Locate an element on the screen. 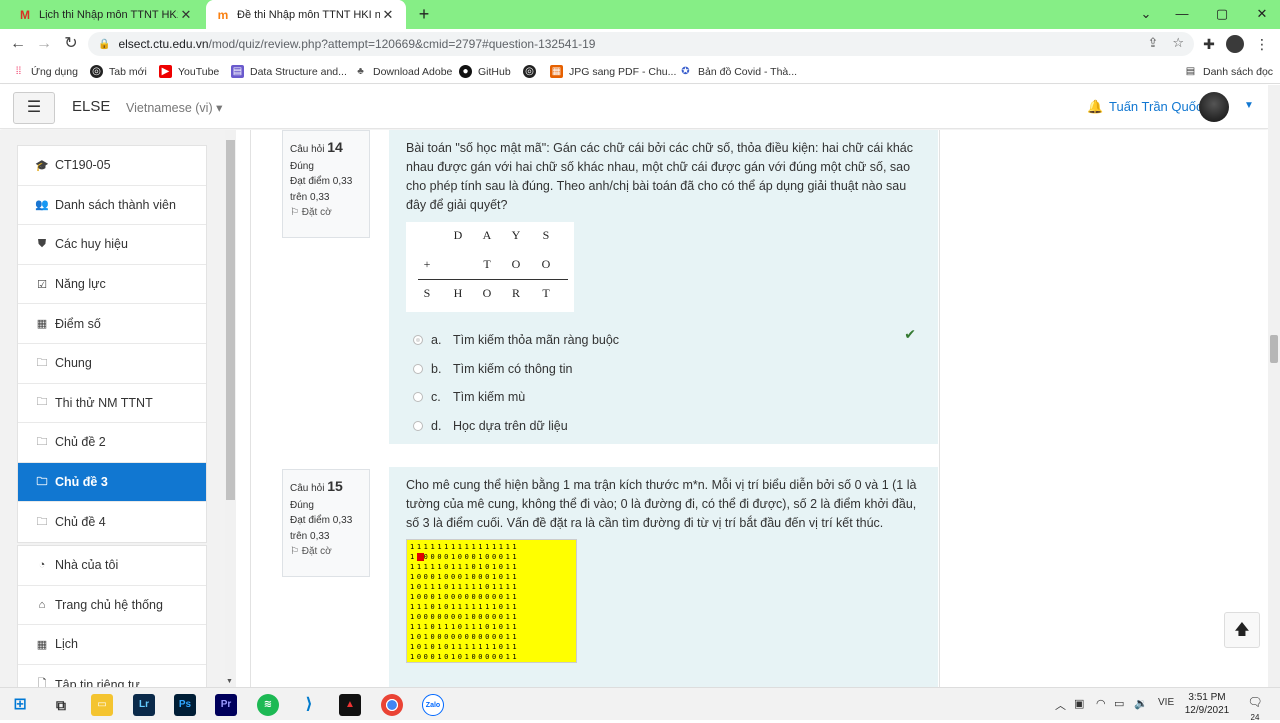 The height and width of the screenshot is (723, 1280). file-explorer-icon: ▭ is located at coordinates (102, 705).